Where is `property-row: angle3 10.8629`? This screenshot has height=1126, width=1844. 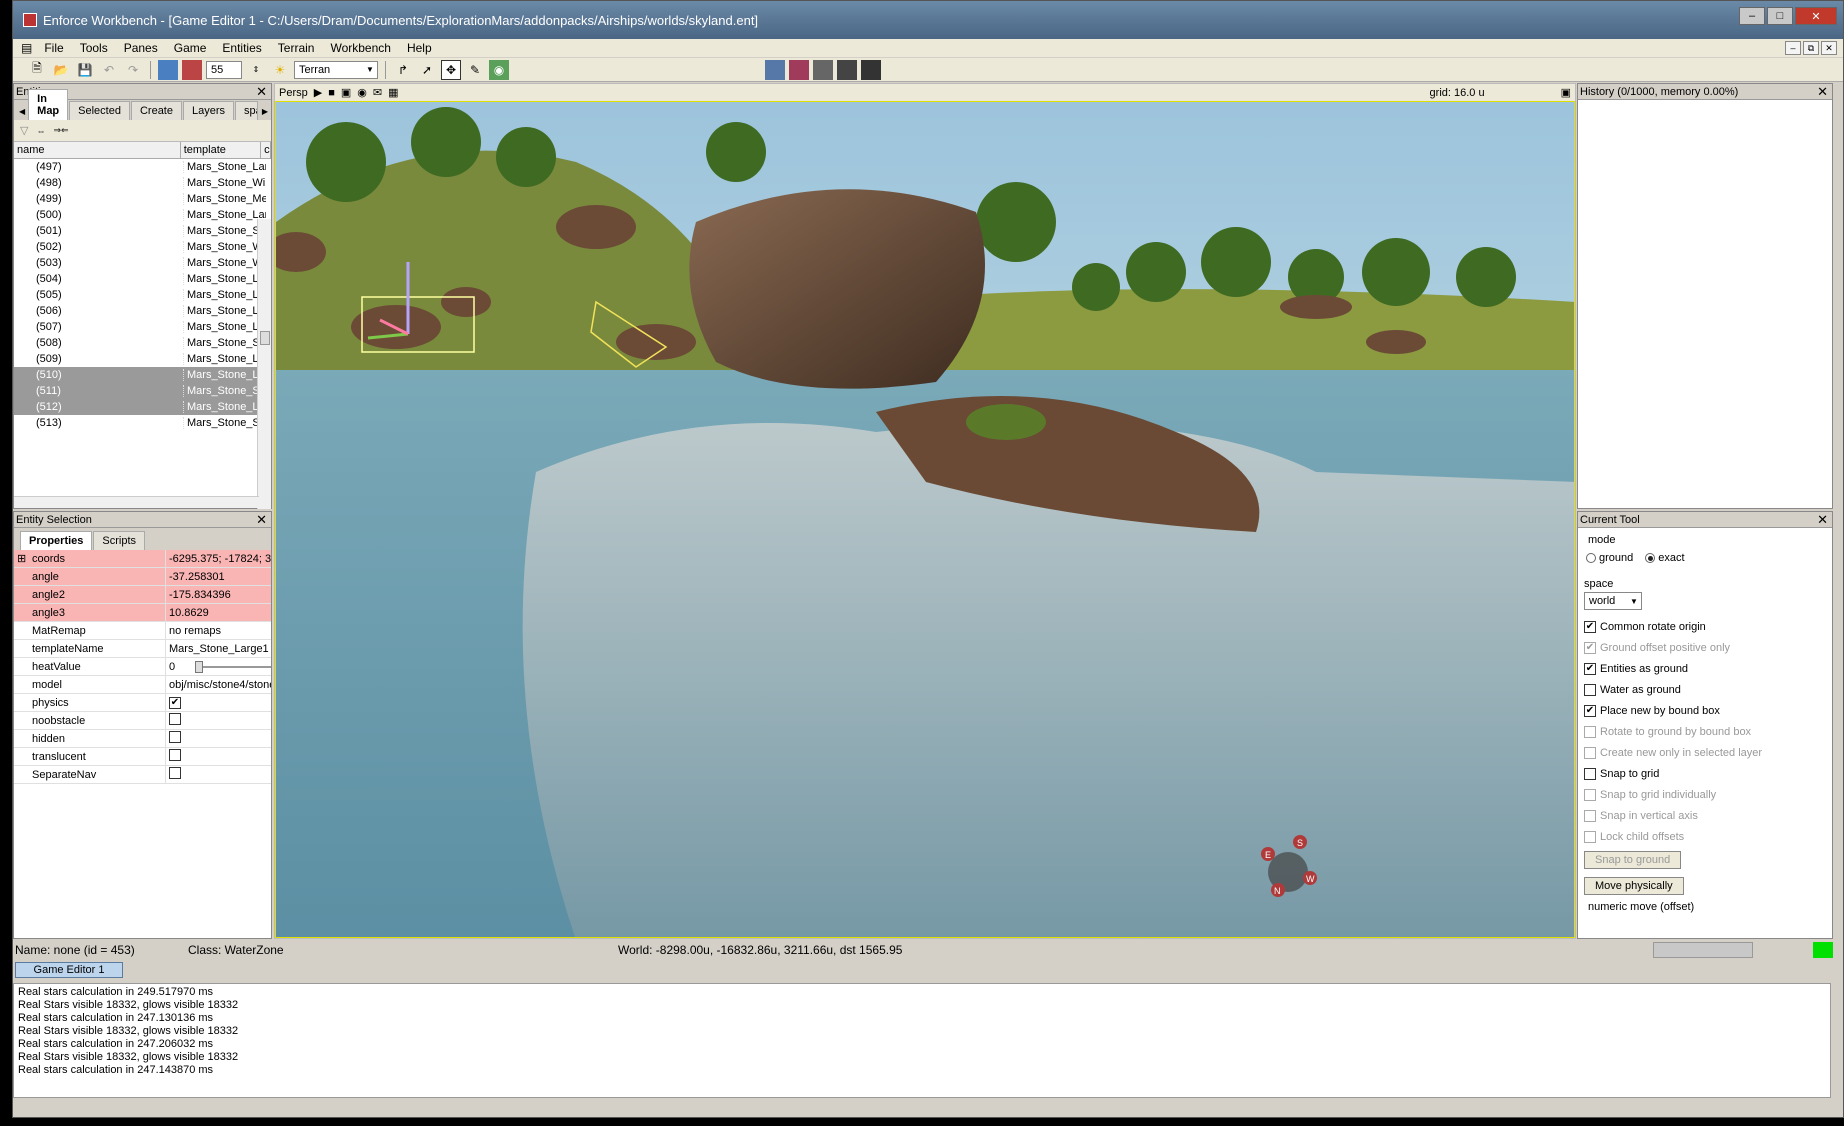
property-row: angle3 10.8629 is located at coordinates (142, 613).